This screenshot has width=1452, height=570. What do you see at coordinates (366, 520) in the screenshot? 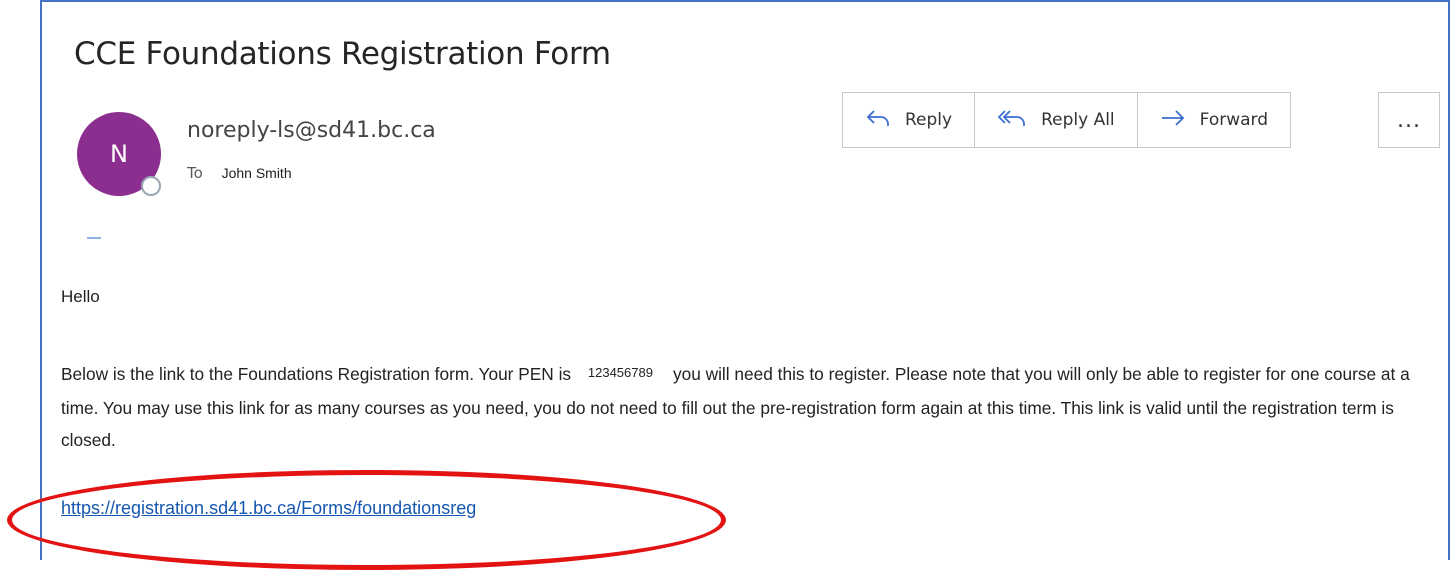
I see `highlight-circle` at bounding box center [366, 520].